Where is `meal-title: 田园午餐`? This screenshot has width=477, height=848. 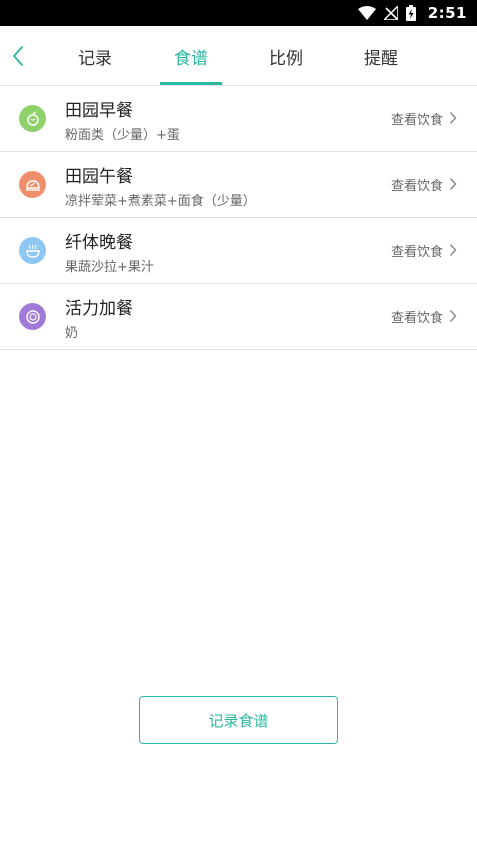 meal-title: 田园午餐 is located at coordinates (99, 177).